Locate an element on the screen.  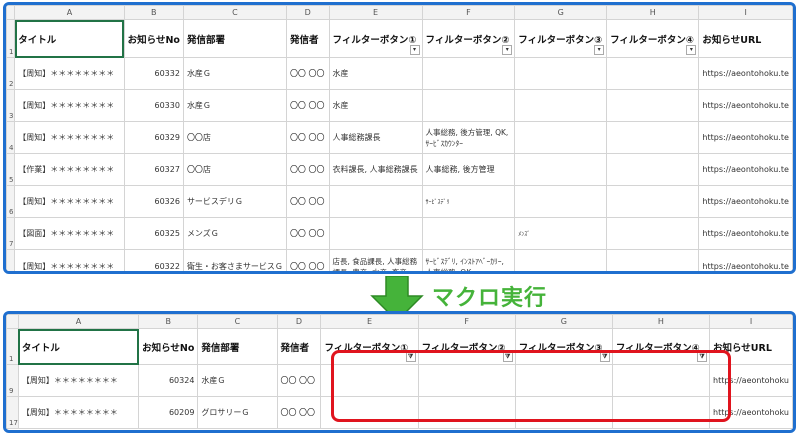
cell-title: 【図面】＊＊＊＊＊＊＊＊ is located at coordinates (69, 233).